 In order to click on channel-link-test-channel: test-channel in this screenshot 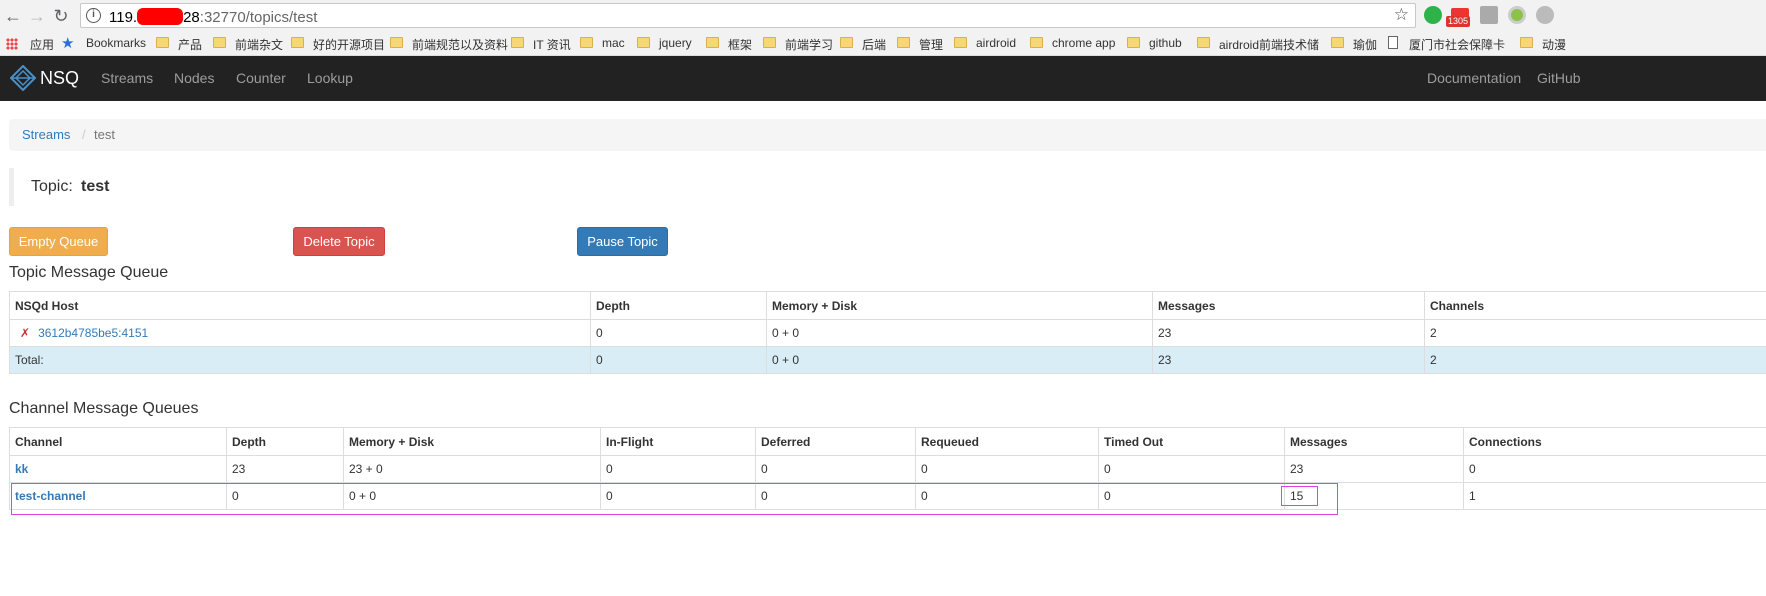, I will do `click(50, 496)`.